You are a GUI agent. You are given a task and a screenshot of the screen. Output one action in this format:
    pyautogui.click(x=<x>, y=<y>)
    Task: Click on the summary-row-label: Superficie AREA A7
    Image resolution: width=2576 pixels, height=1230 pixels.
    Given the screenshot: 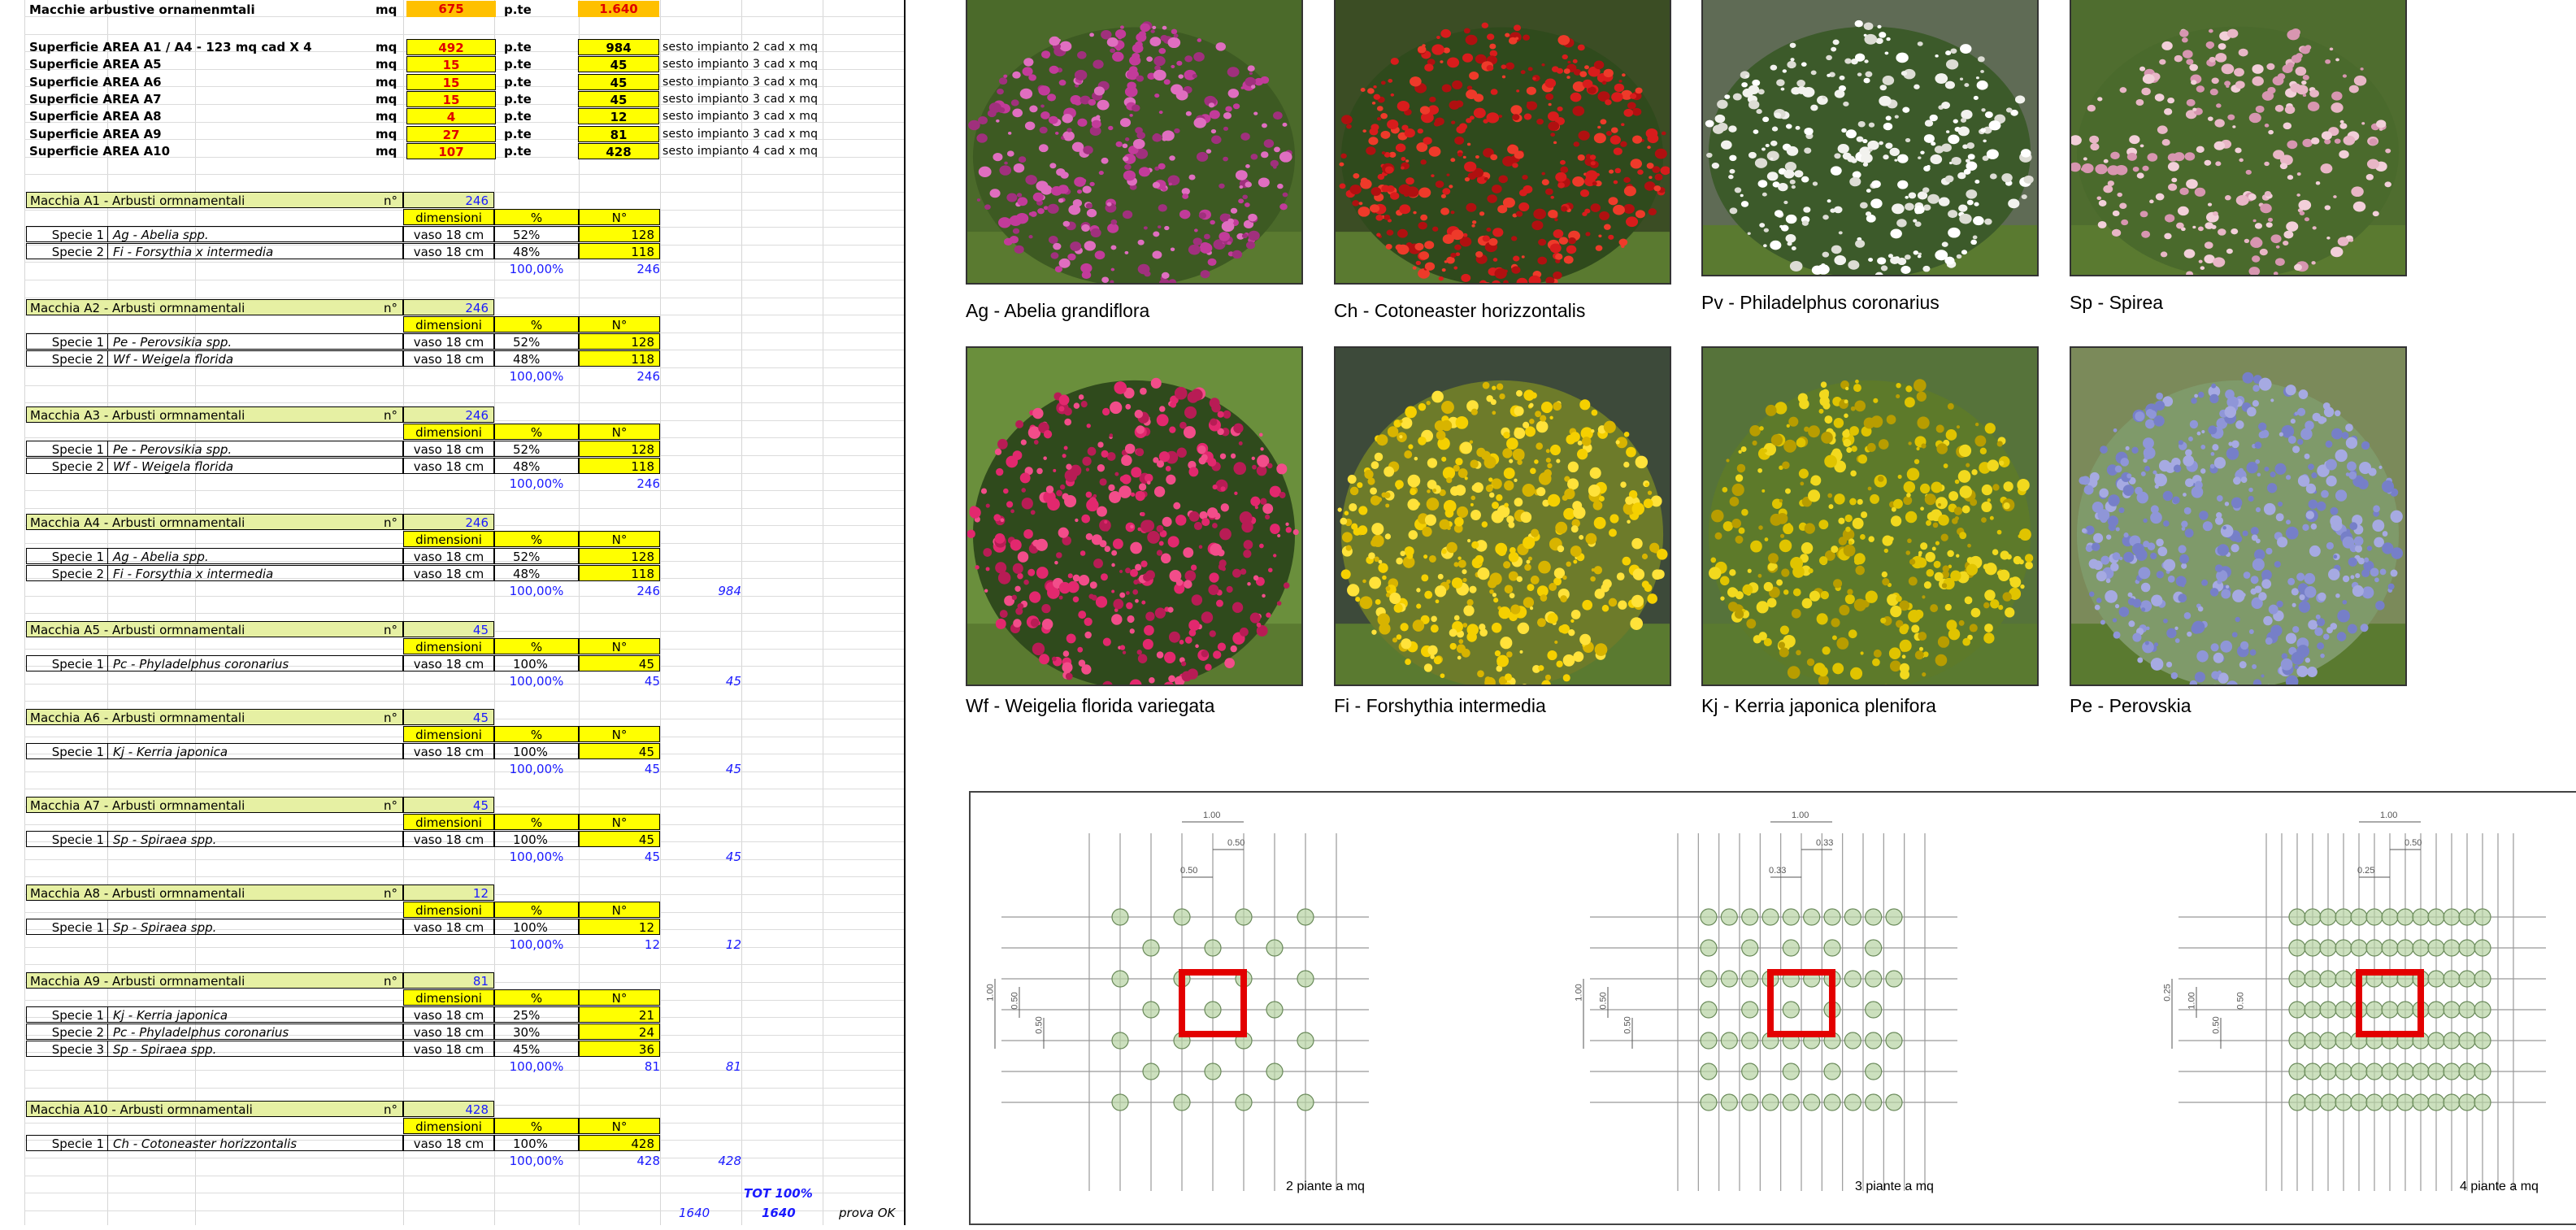 What is the action you would take?
    pyautogui.click(x=95, y=99)
    